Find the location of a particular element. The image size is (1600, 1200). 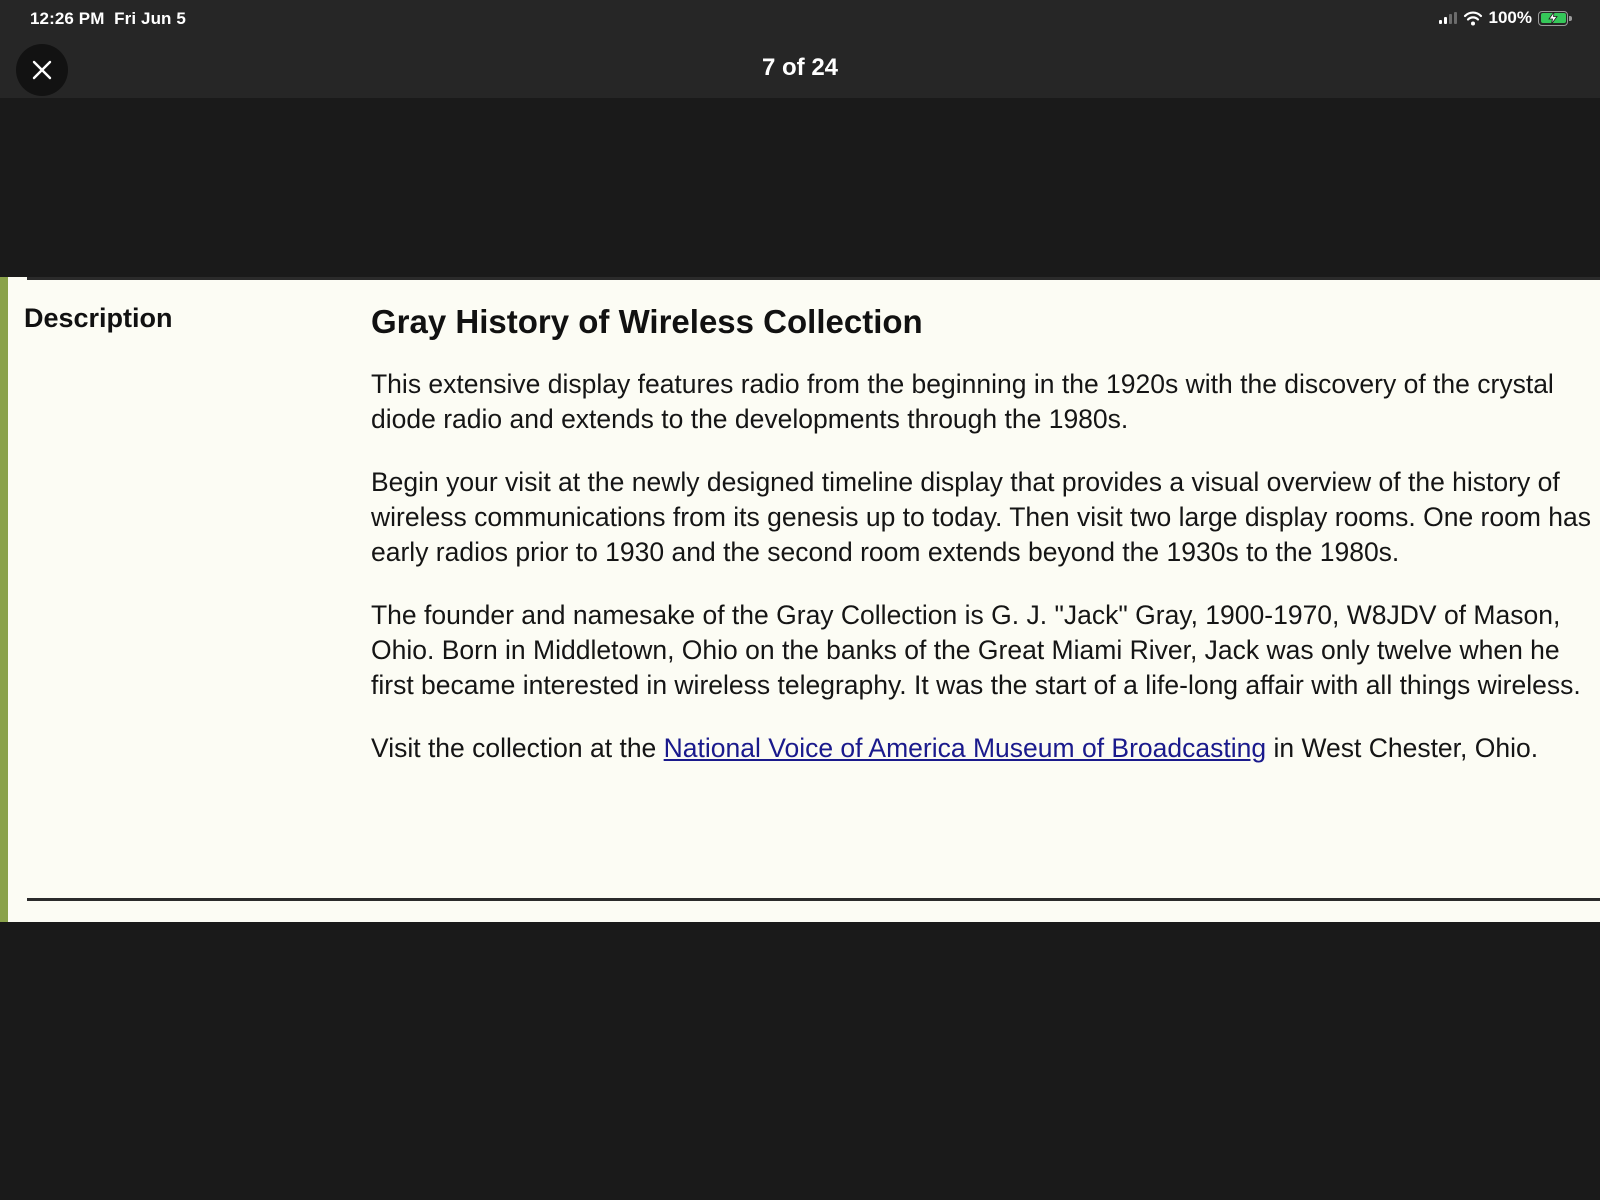

divider-bottom is located at coordinates (813, 899).